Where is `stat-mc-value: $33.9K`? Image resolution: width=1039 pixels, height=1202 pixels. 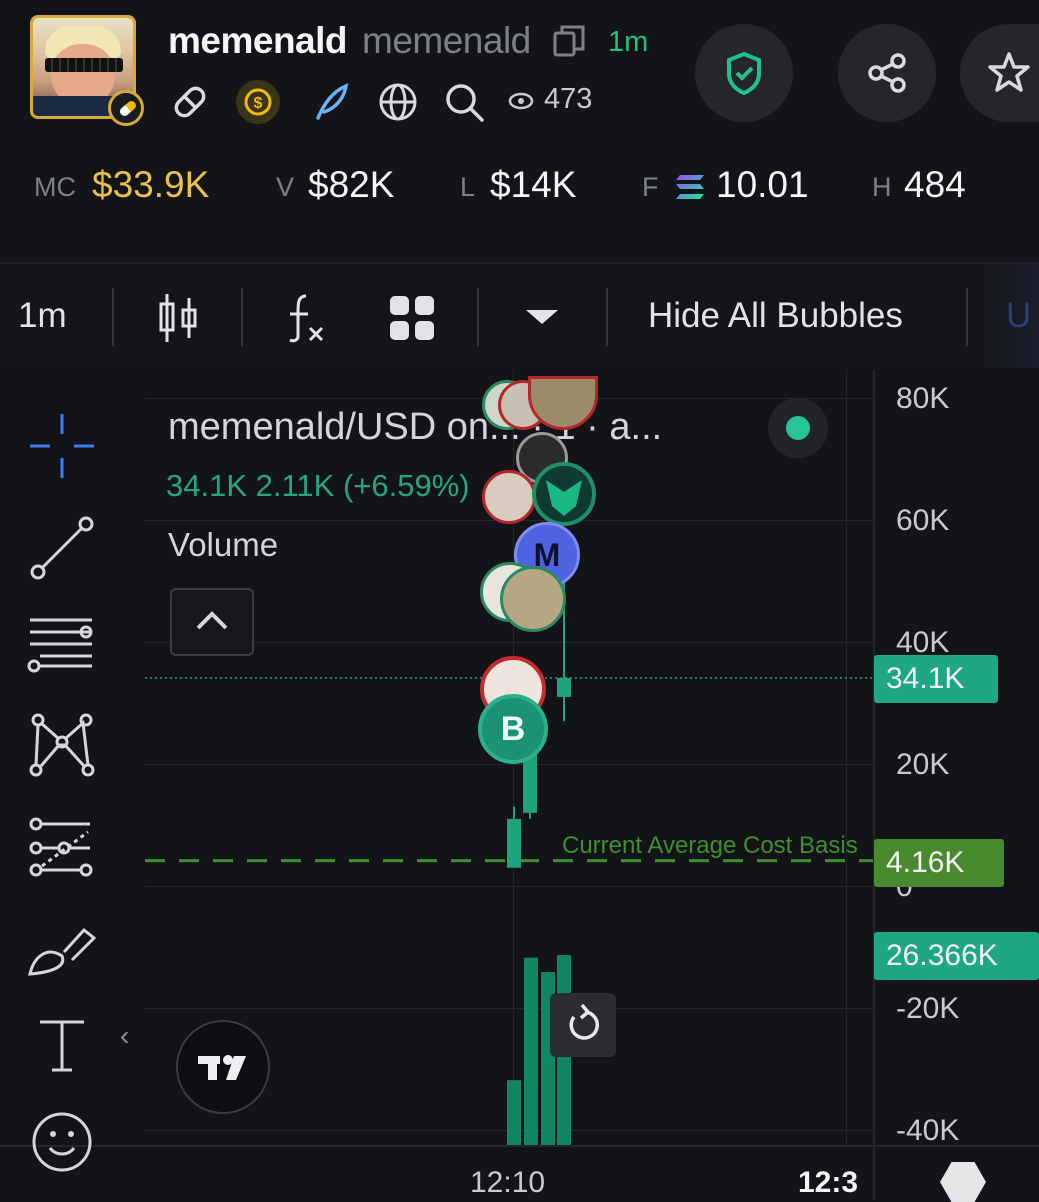
stat-mc-value: $33.9K is located at coordinates (151, 184).